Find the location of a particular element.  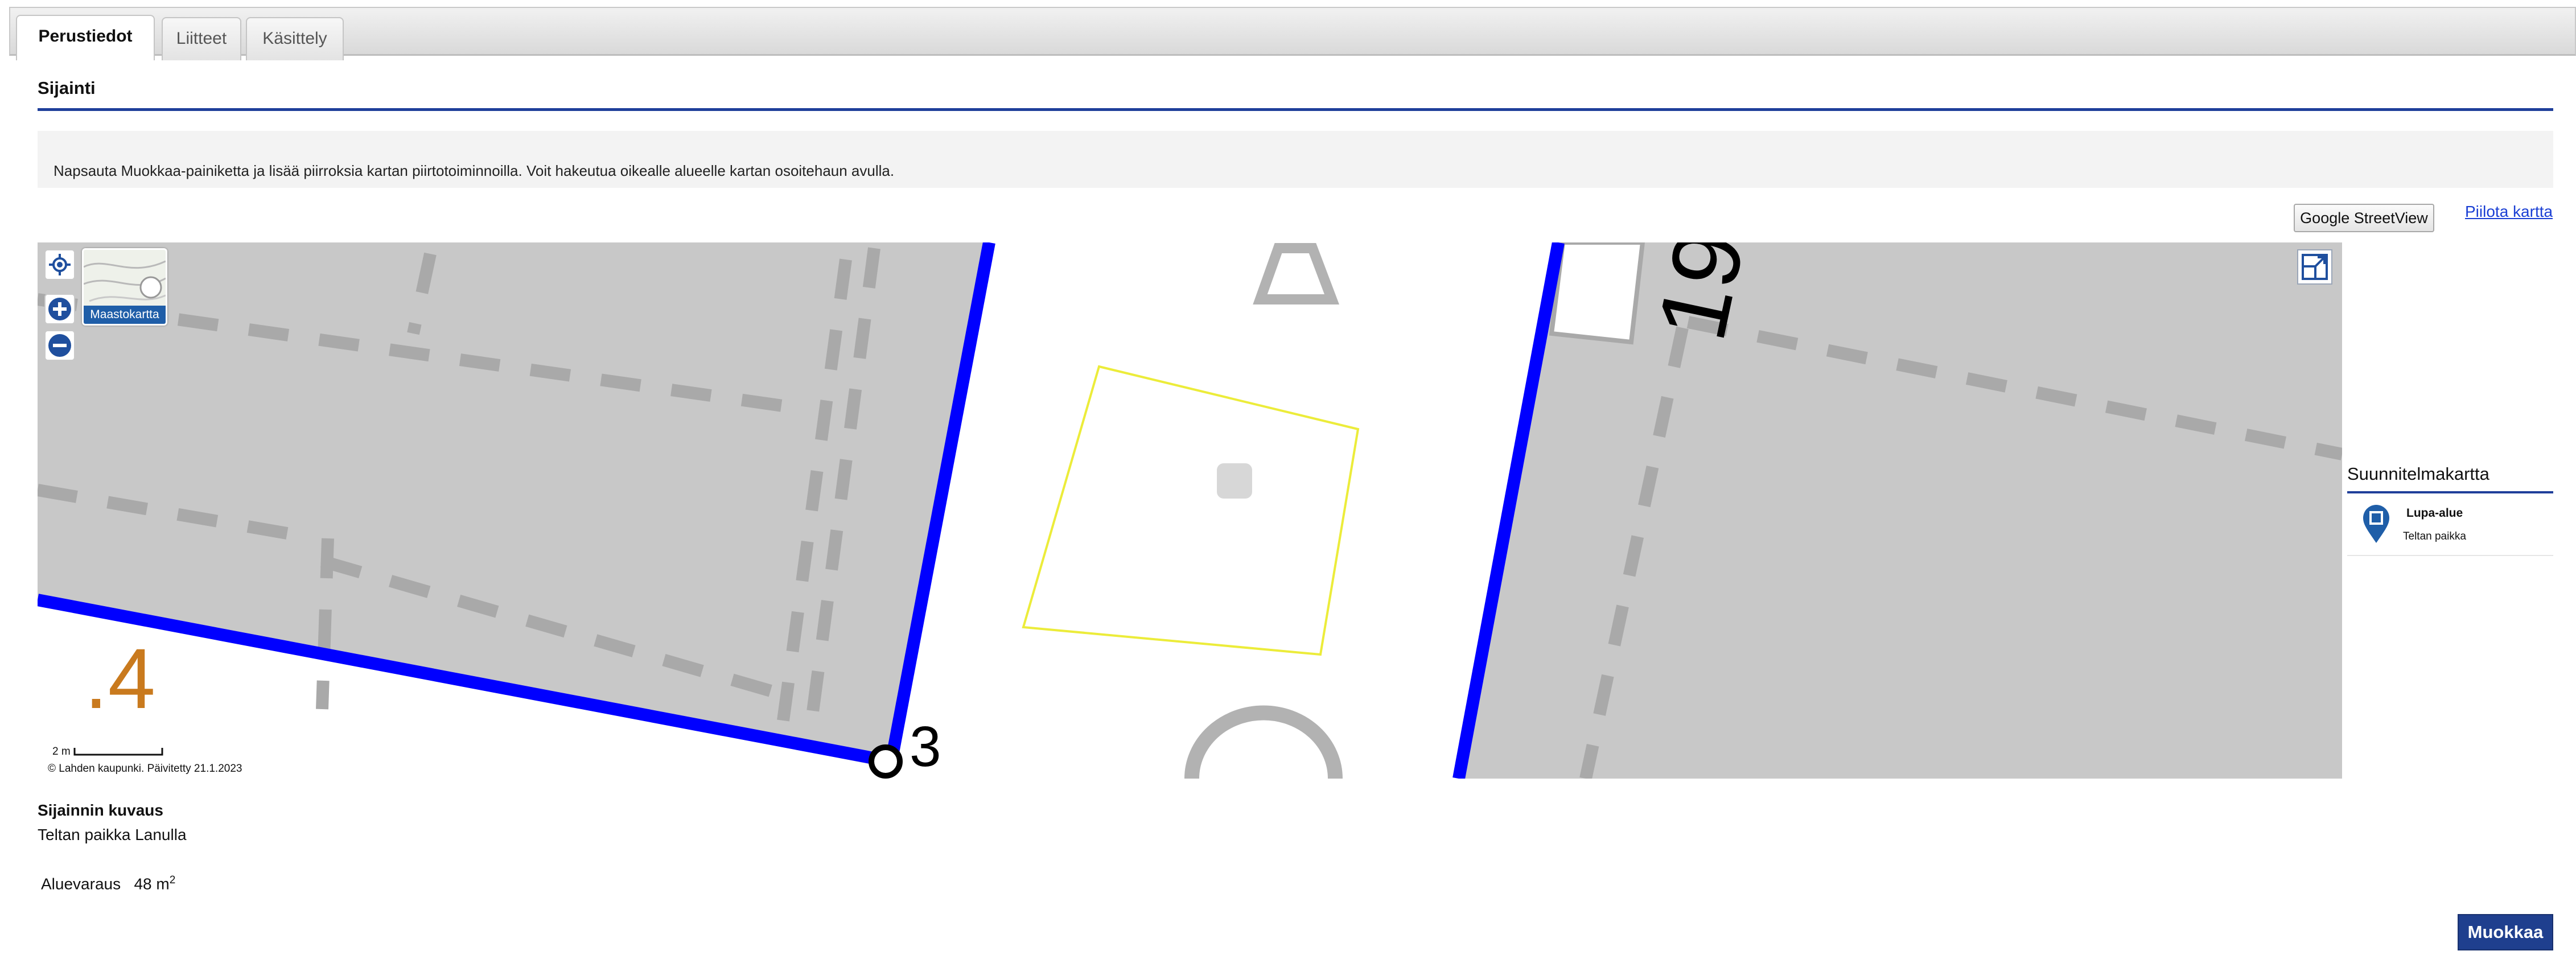

locate-button is located at coordinates (60, 264).